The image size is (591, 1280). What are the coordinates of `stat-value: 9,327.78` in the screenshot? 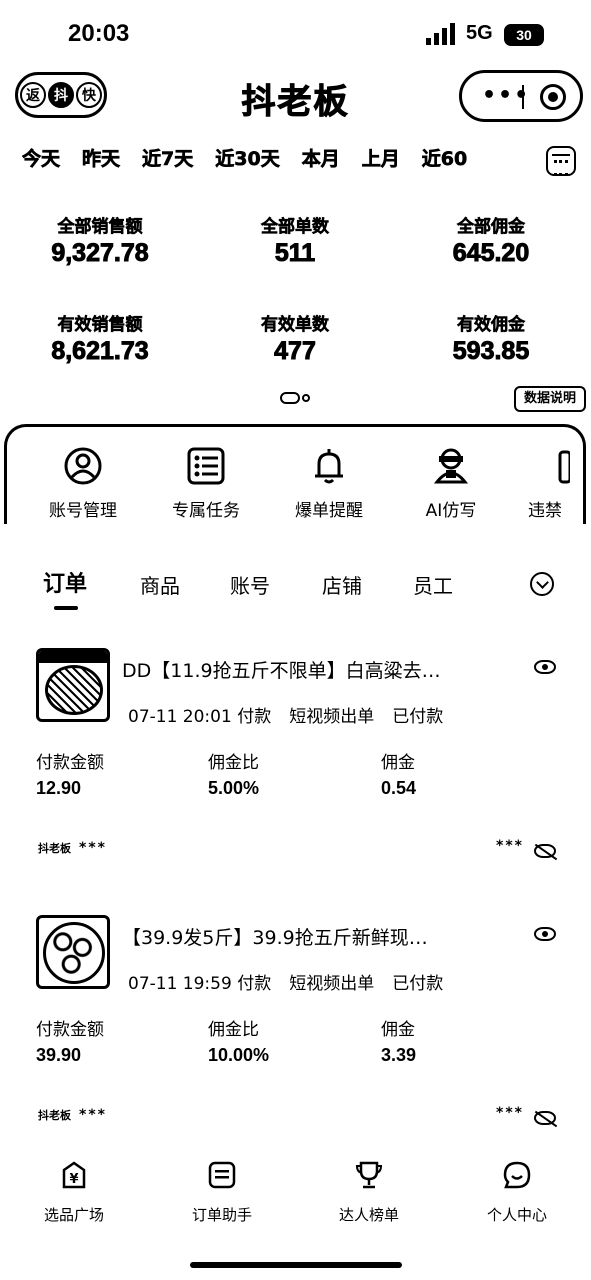 It's located at (100, 253).